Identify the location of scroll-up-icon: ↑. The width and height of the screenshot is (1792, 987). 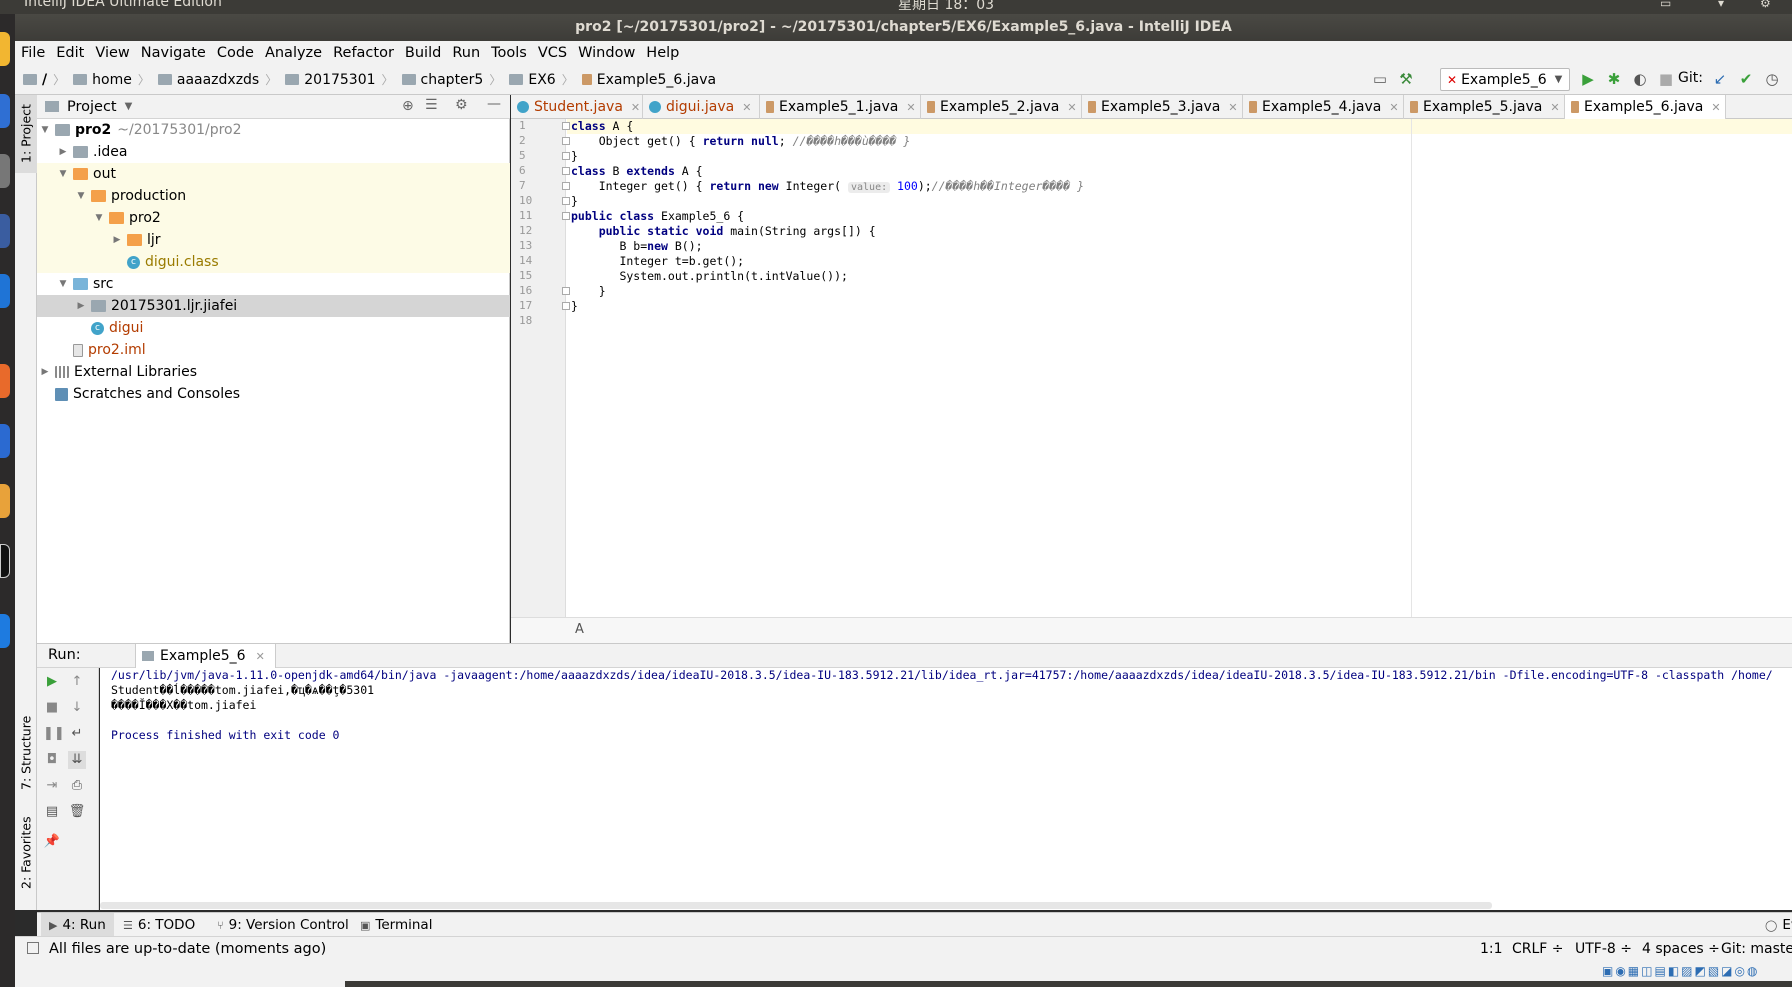
(77, 682).